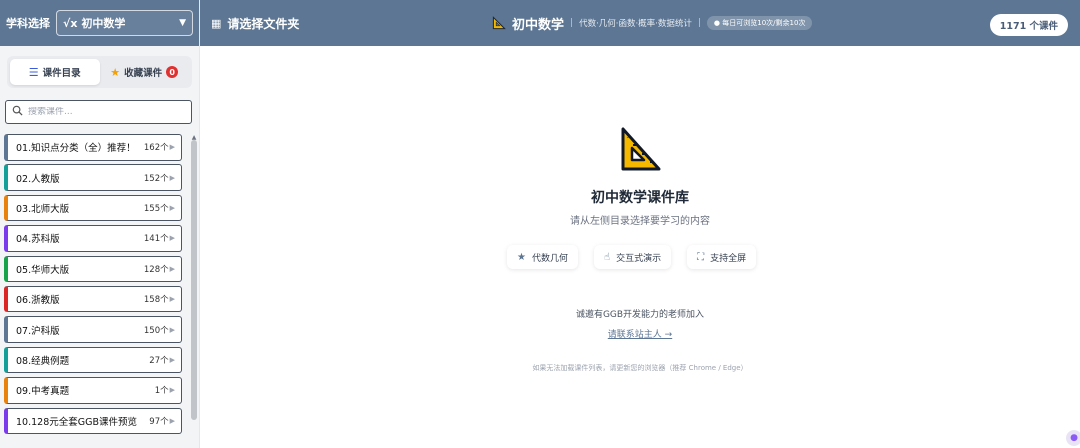  I want to click on course-folder-item: 10.128元全套GGB课件预览 97个 ▶, so click(93, 421).